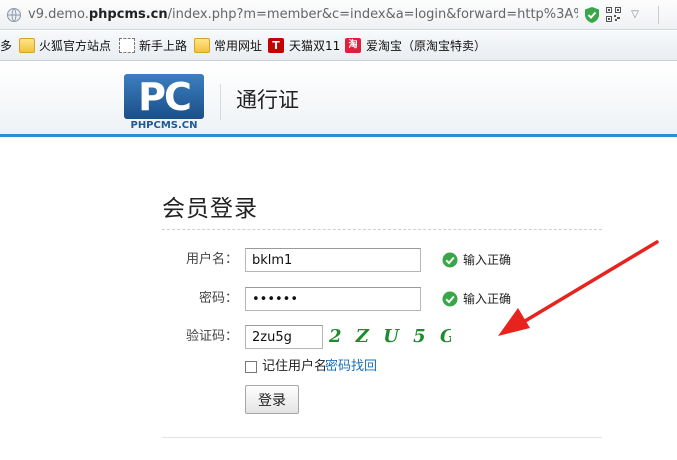 This screenshot has width=677, height=460. What do you see at coordinates (333, 299) in the screenshot?
I see `password-input` at bounding box center [333, 299].